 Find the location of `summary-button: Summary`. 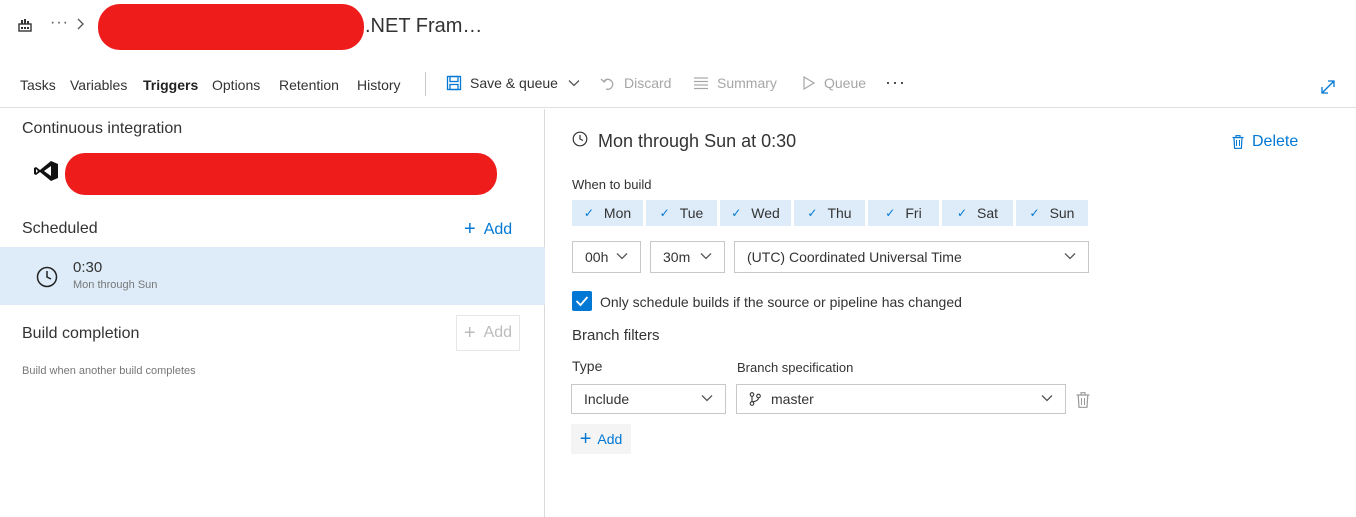

summary-button: Summary is located at coordinates (735, 83).